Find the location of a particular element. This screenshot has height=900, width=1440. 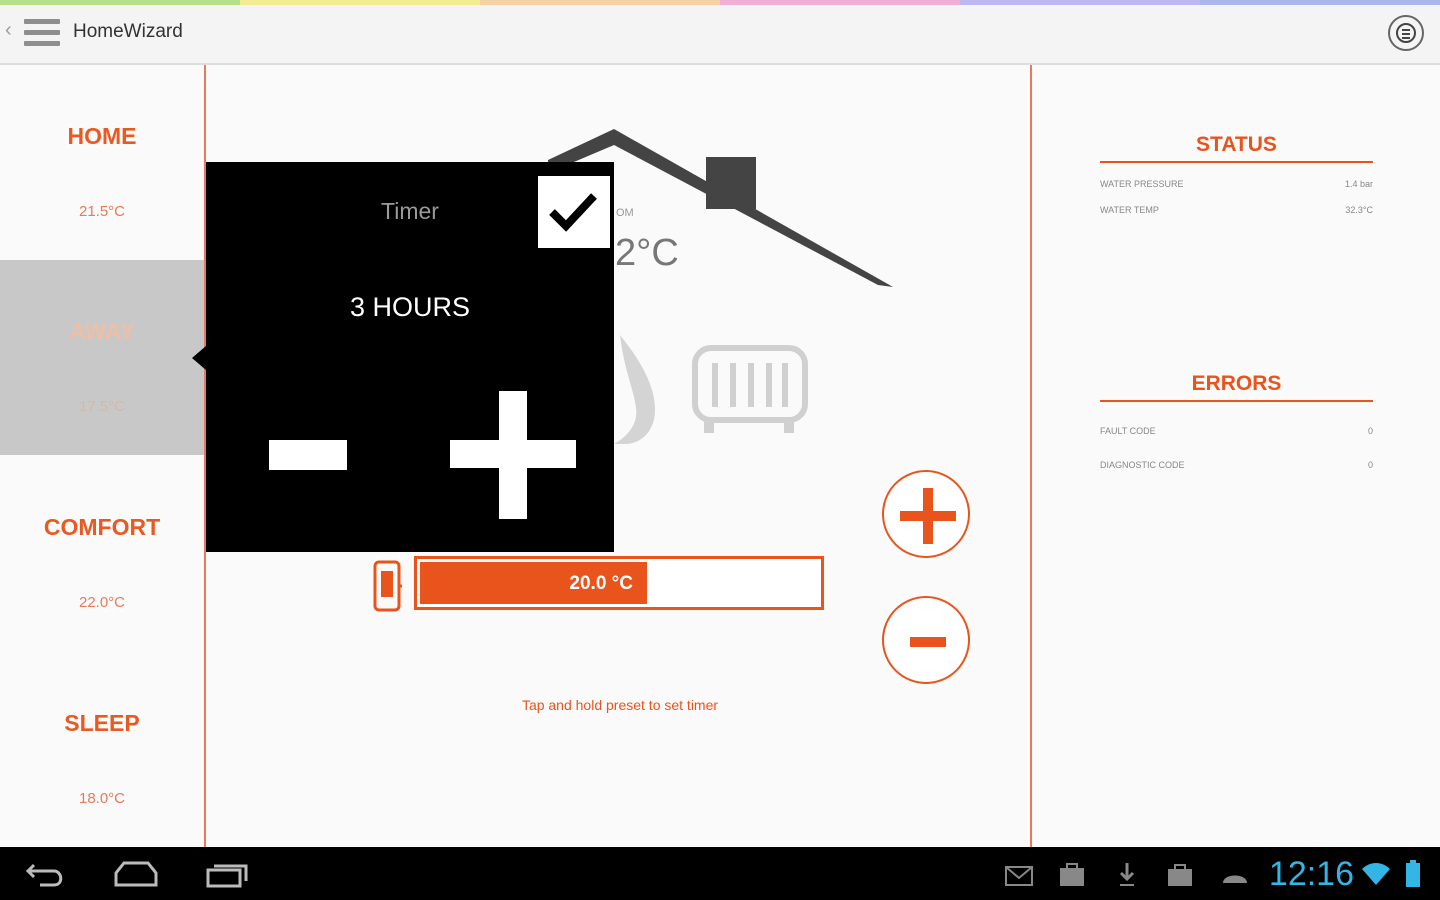

status-value: 1.4 bar is located at coordinates (1358, 184).